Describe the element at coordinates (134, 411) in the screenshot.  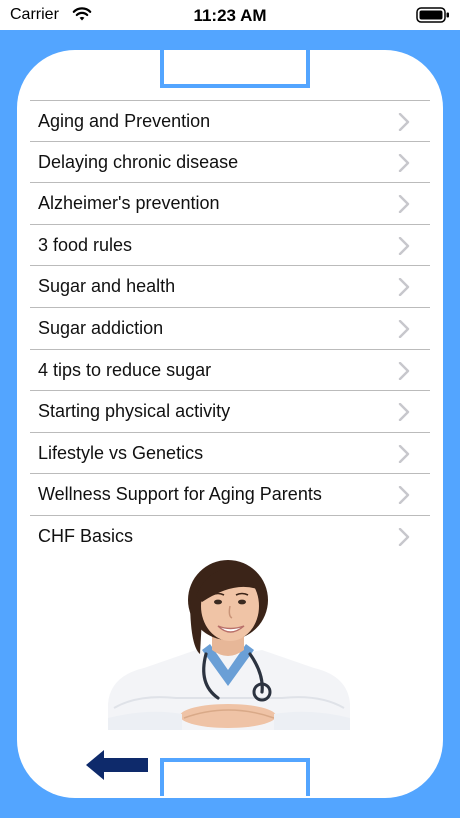
I see `list-item-label: Starting physical activity` at that location.